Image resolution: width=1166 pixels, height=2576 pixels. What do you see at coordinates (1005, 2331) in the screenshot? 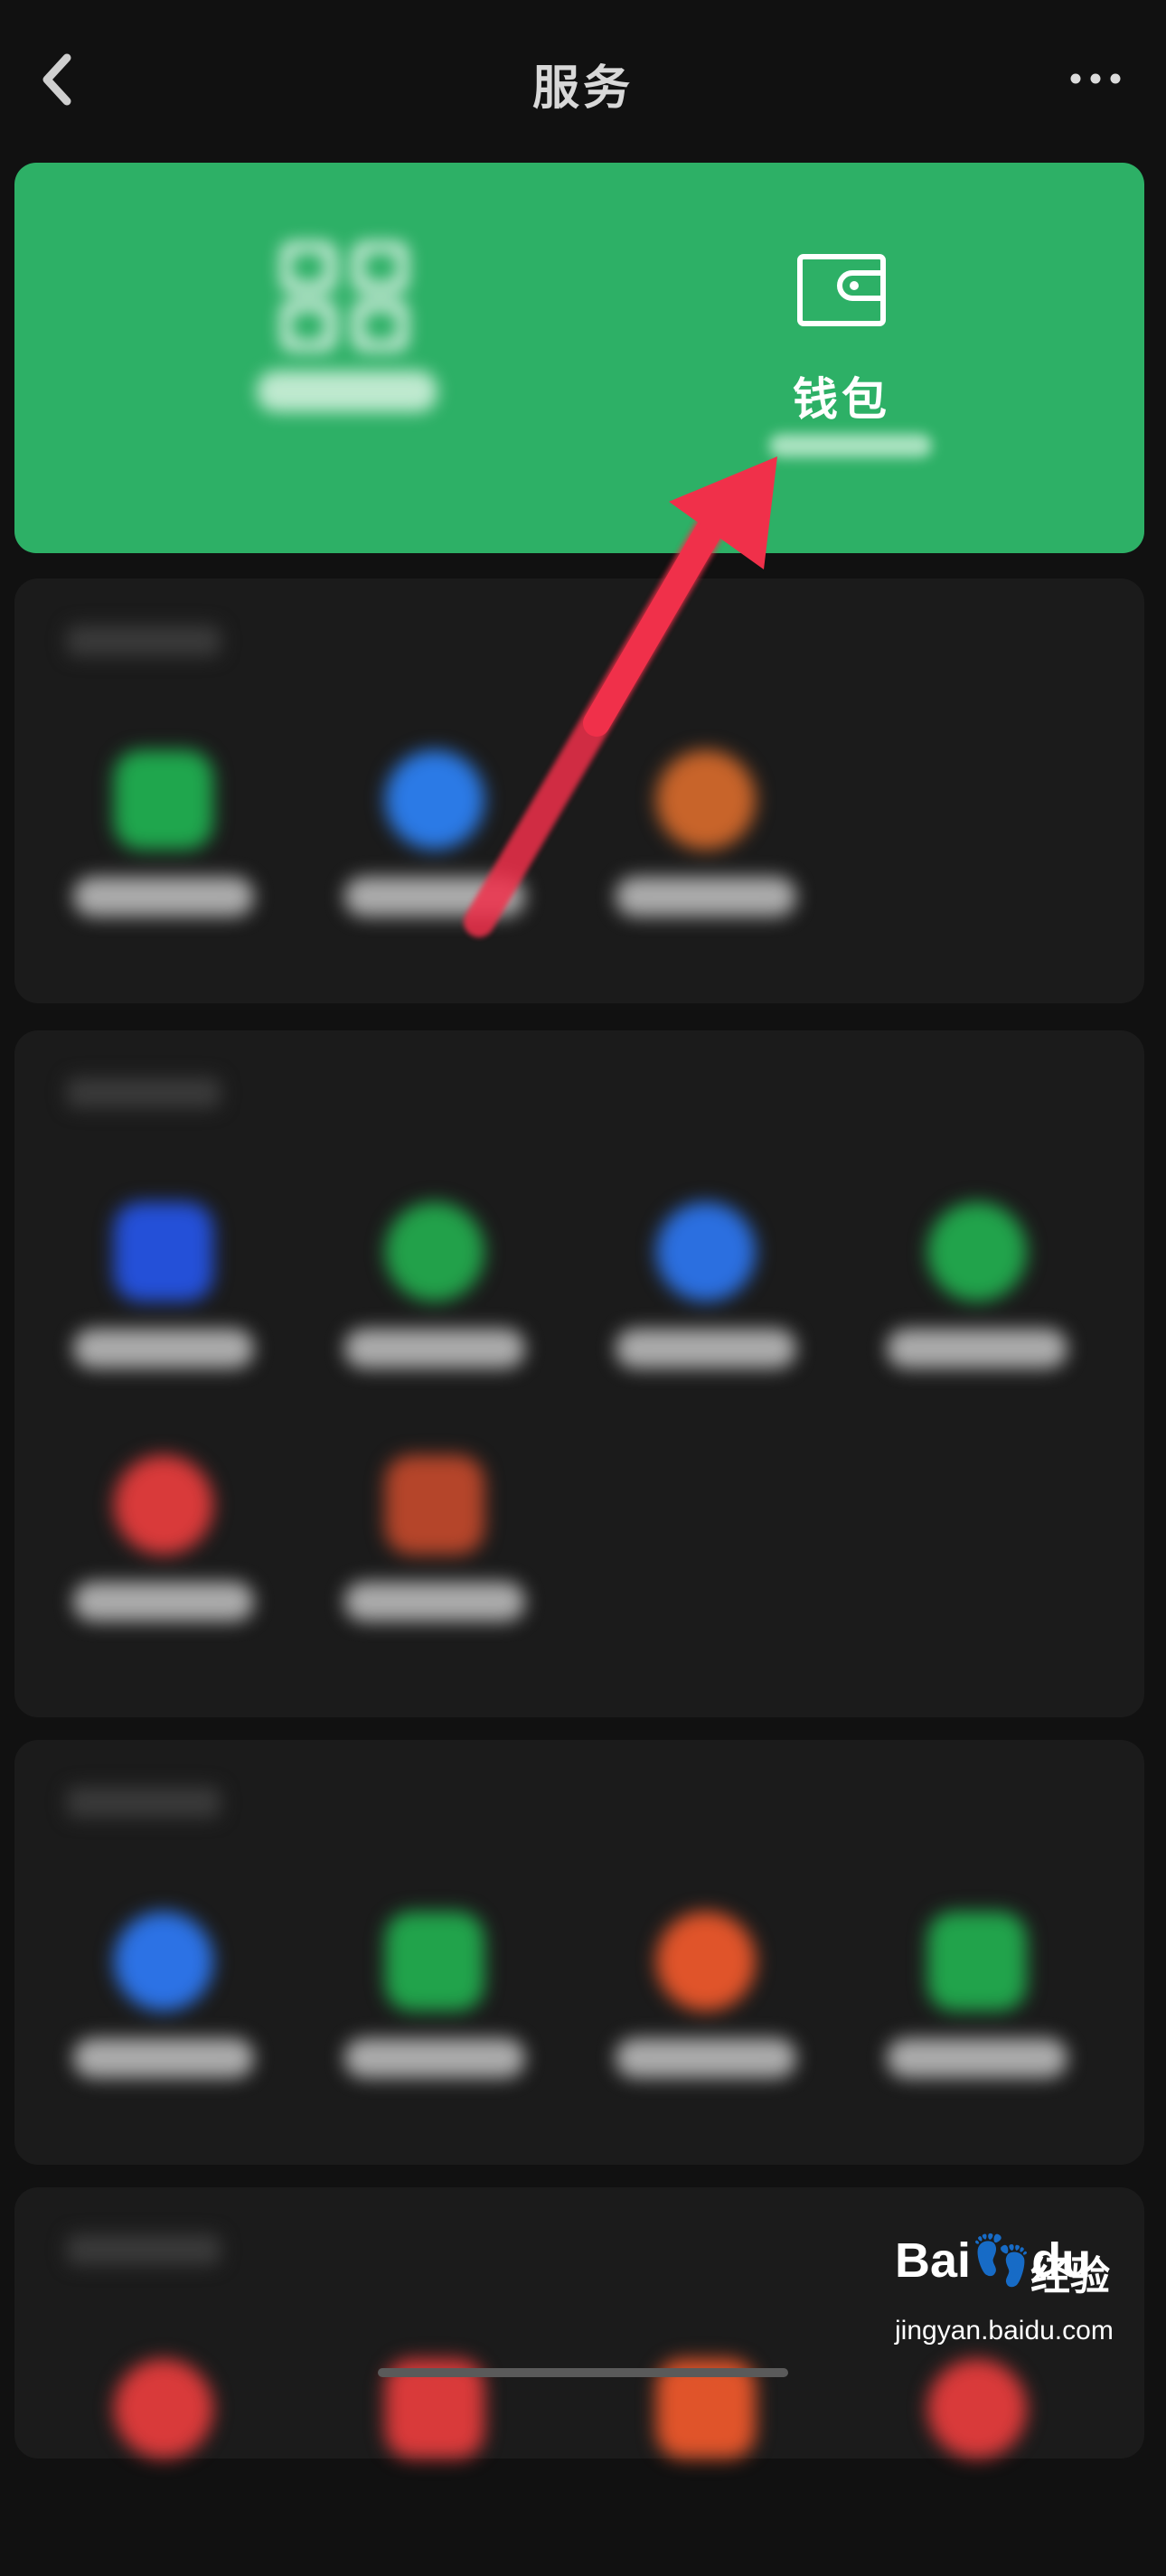
I see `watermark-url: jingyan.baidu.com` at bounding box center [1005, 2331].